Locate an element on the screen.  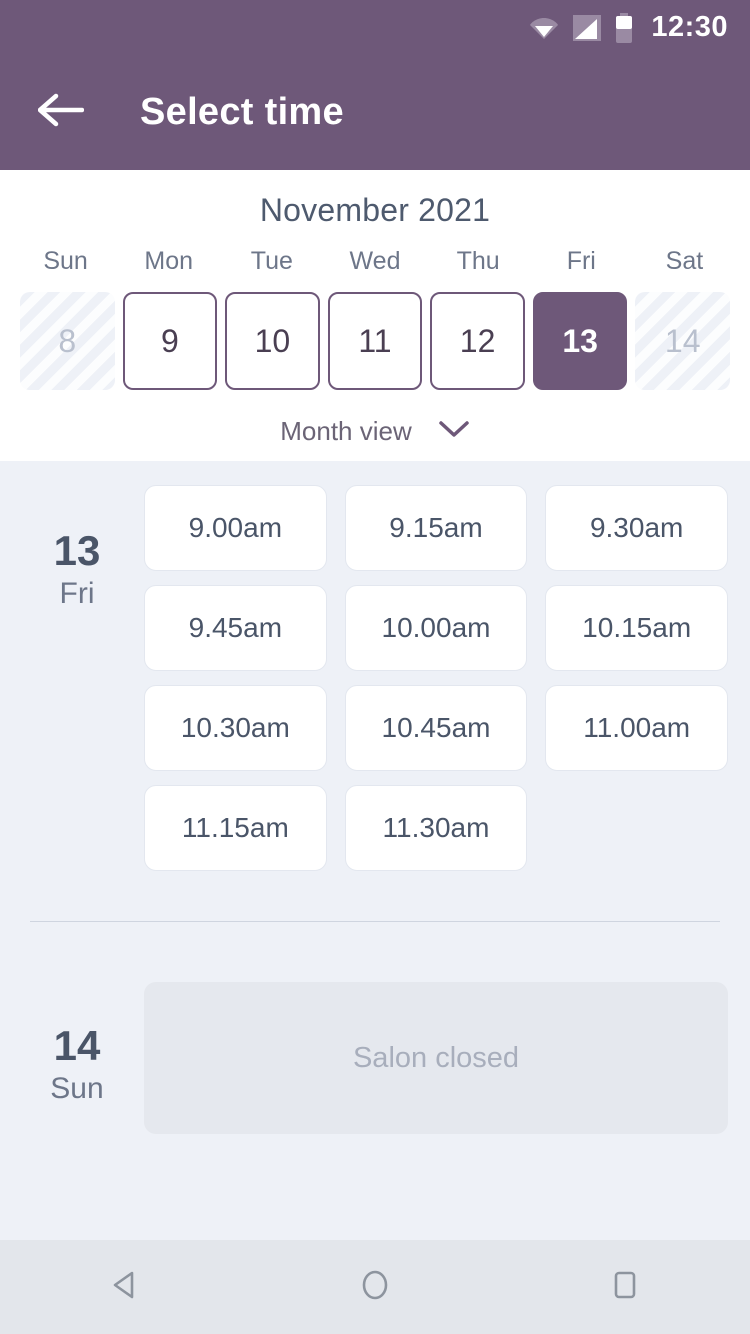
calendar-date-cell: 13 is located at coordinates (580, 341).